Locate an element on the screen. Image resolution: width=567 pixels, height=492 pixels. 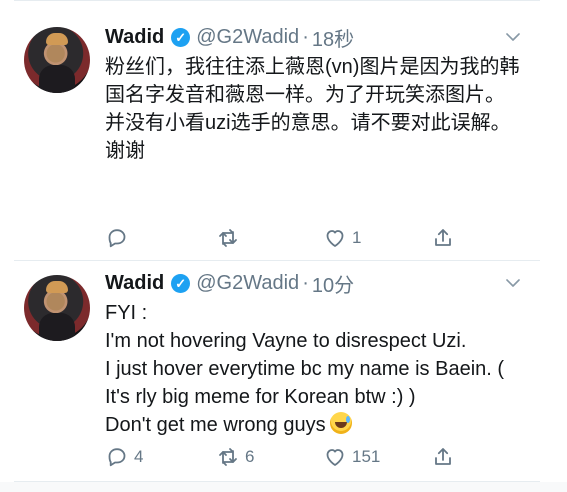
retweet-button is located at coordinates (230, 238).